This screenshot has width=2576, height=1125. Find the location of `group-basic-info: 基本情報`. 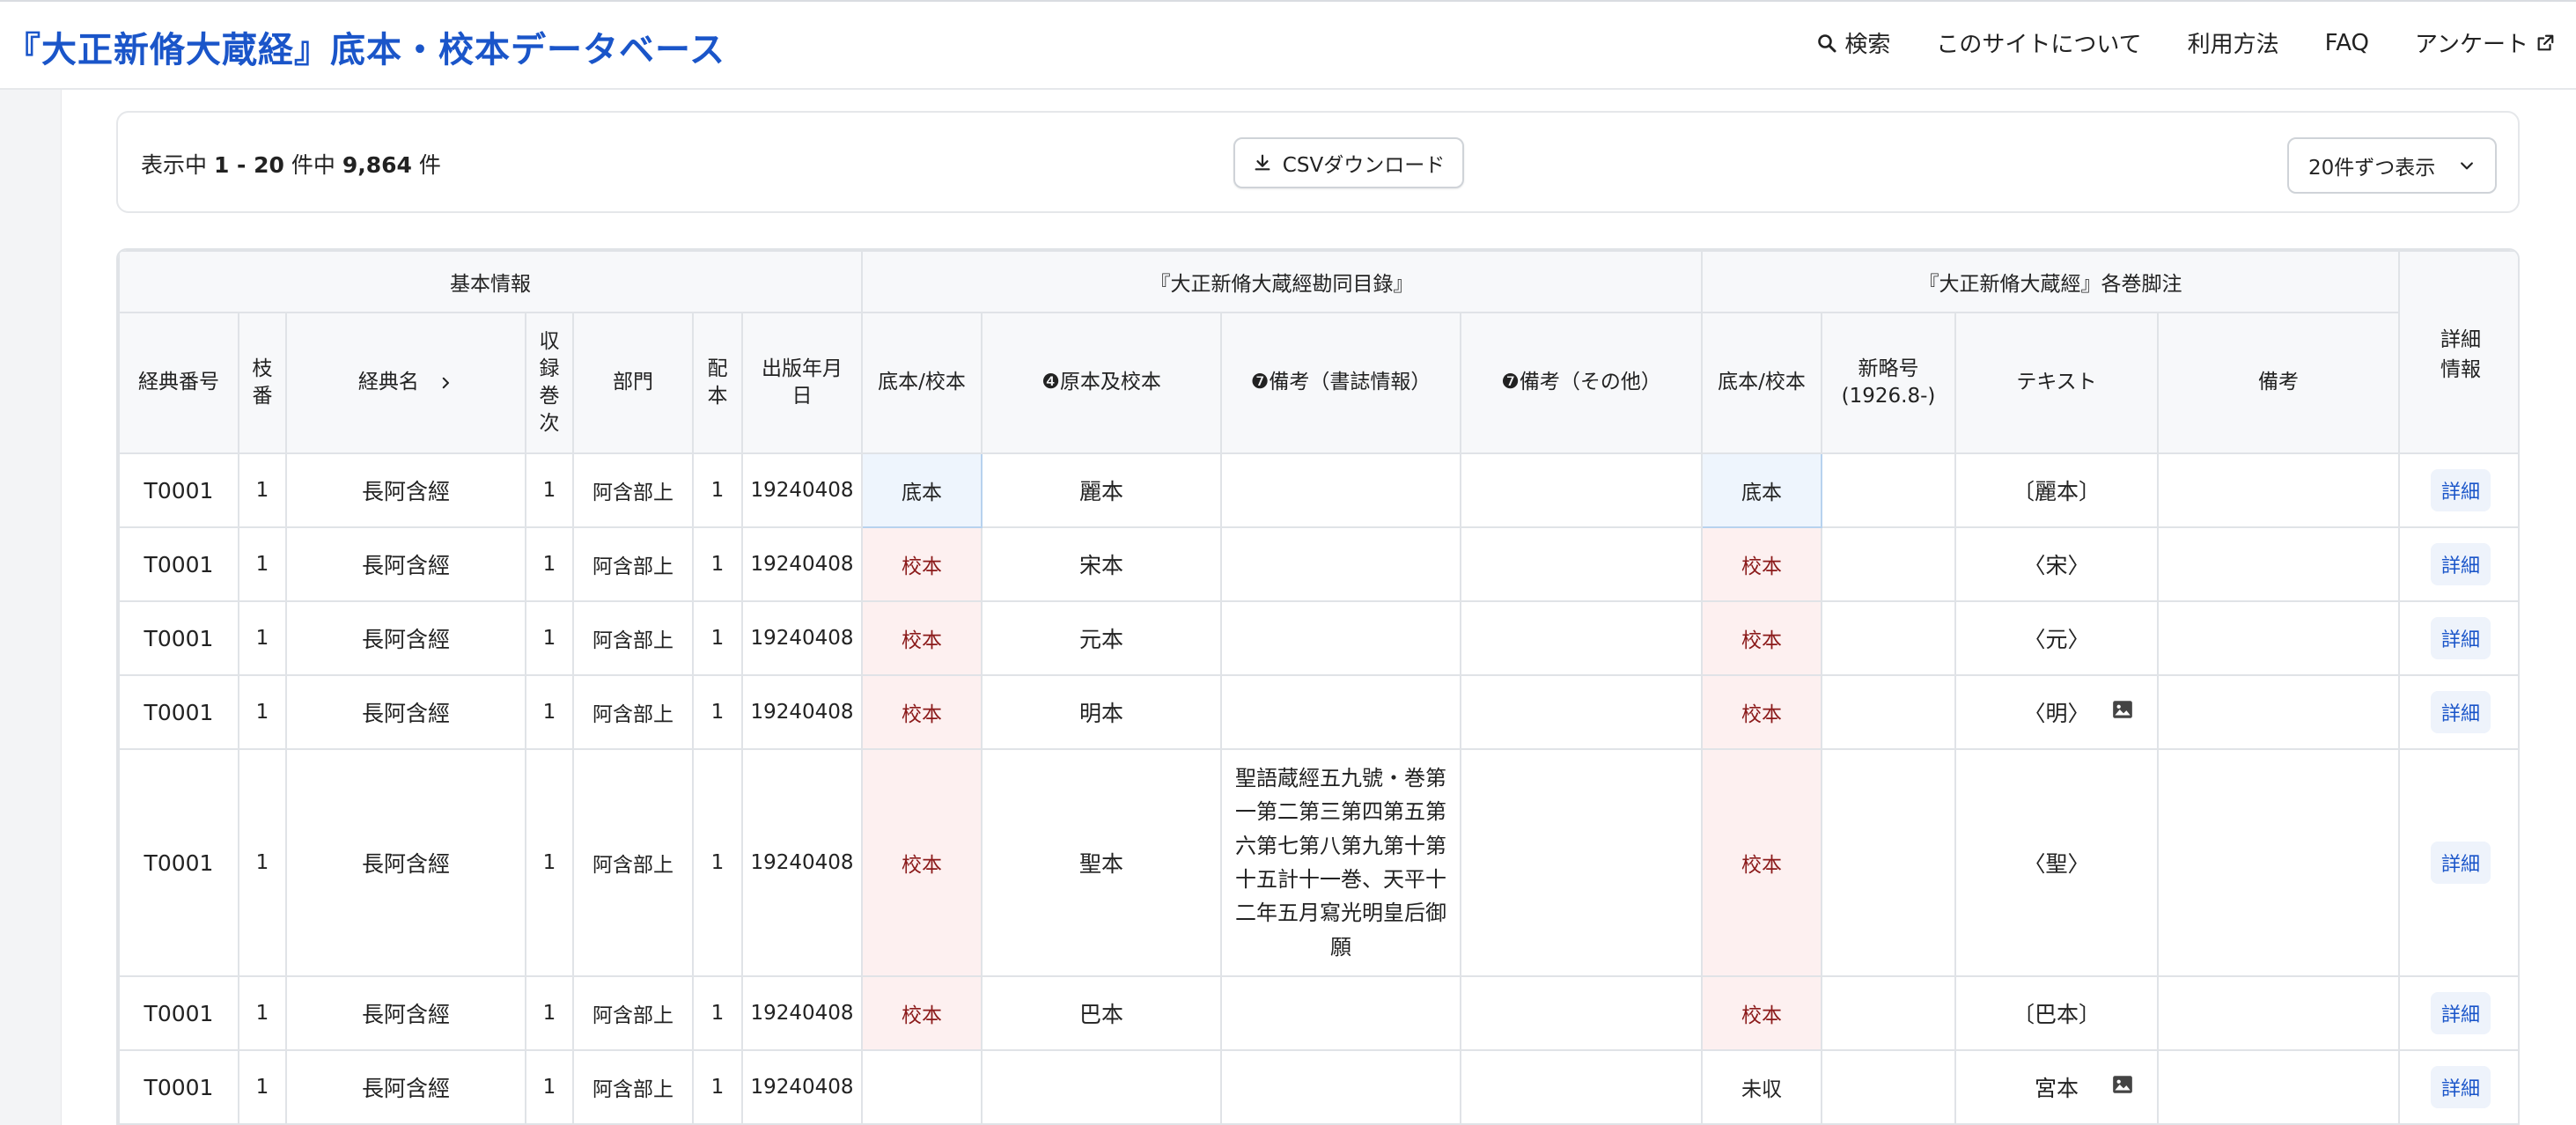

group-basic-info: 基本情報 is located at coordinates (491, 281).